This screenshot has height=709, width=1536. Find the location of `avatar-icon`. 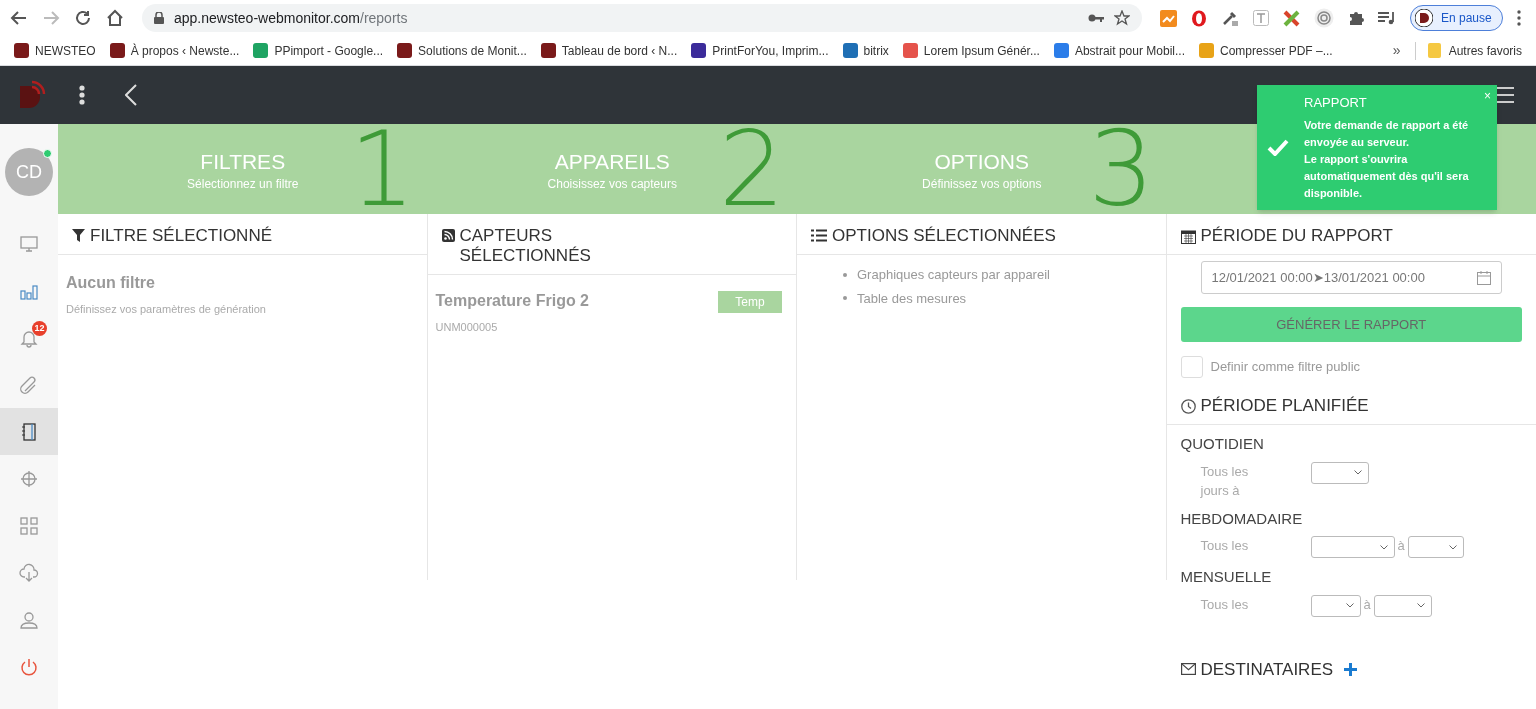

avatar-icon is located at coordinates (1424, 18).